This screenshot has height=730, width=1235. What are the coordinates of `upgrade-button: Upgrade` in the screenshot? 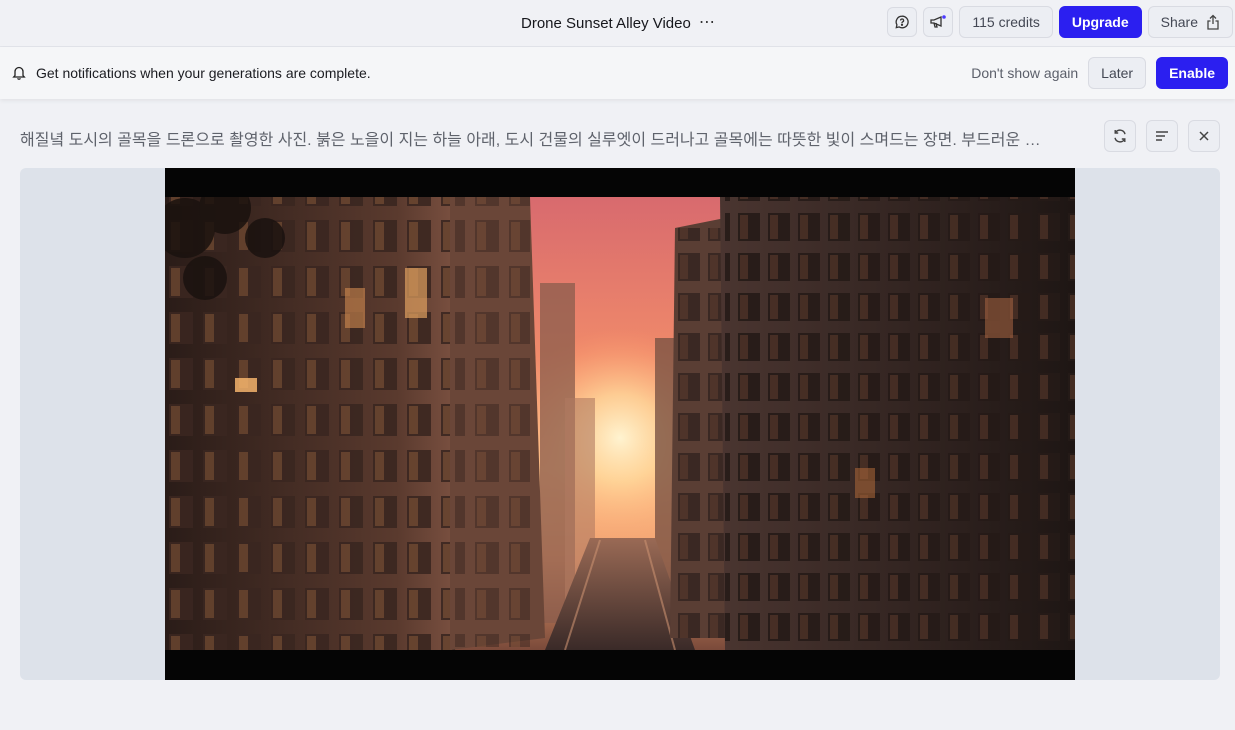 It's located at (1100, 22).